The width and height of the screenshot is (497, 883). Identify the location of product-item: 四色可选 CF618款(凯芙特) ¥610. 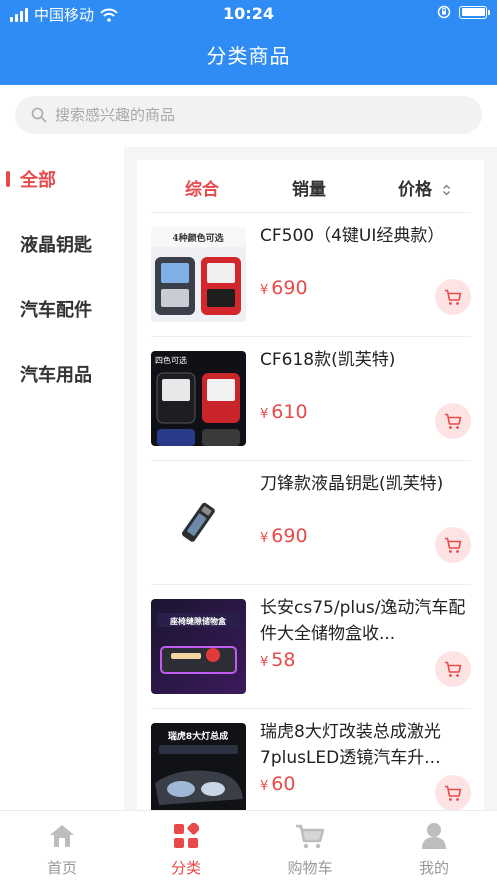
(311, 398).